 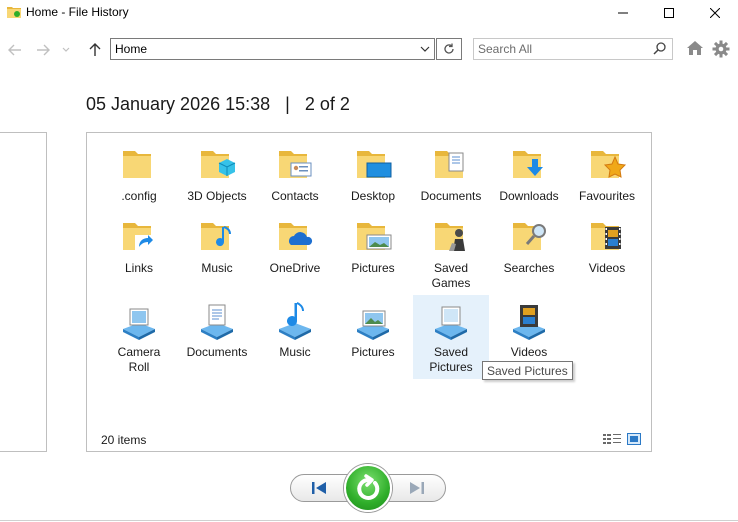 I want to click on grid-item-label: Desktop, so click(x=373, y=196).